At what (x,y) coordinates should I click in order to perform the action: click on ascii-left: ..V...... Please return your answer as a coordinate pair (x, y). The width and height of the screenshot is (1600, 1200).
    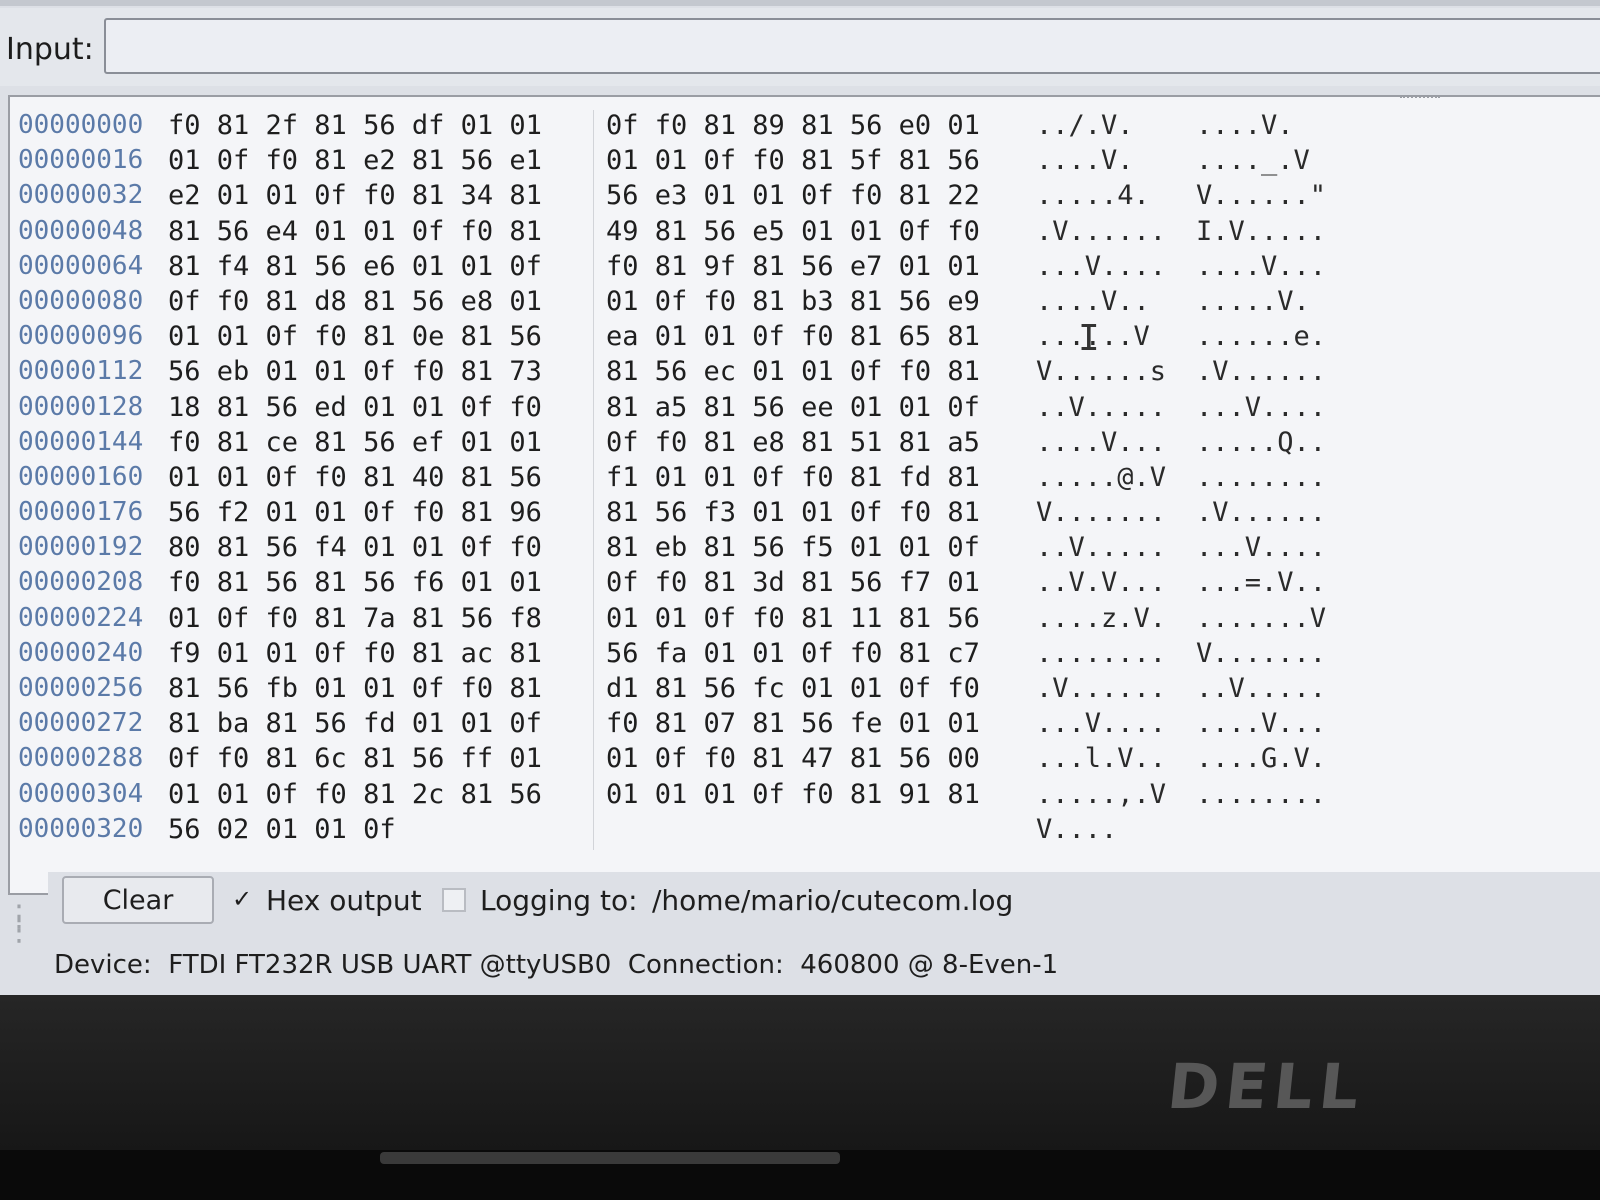
    Looking at the image, I should click on (1101, 548).